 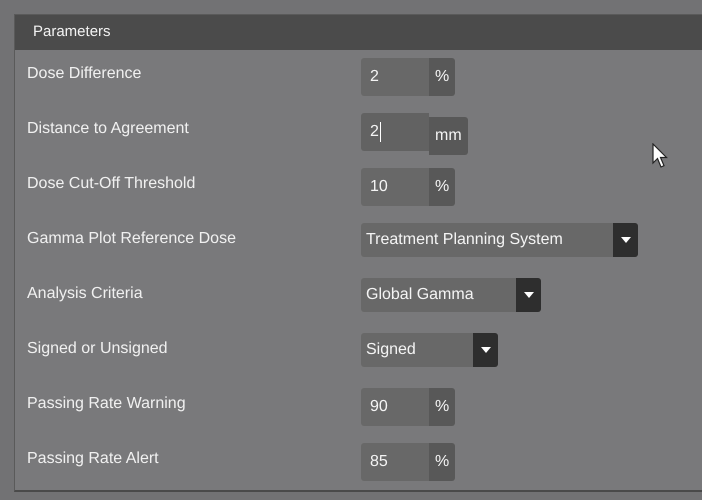 I want to click on field-label: Analysis Criteria, so click(x=85, y=294).